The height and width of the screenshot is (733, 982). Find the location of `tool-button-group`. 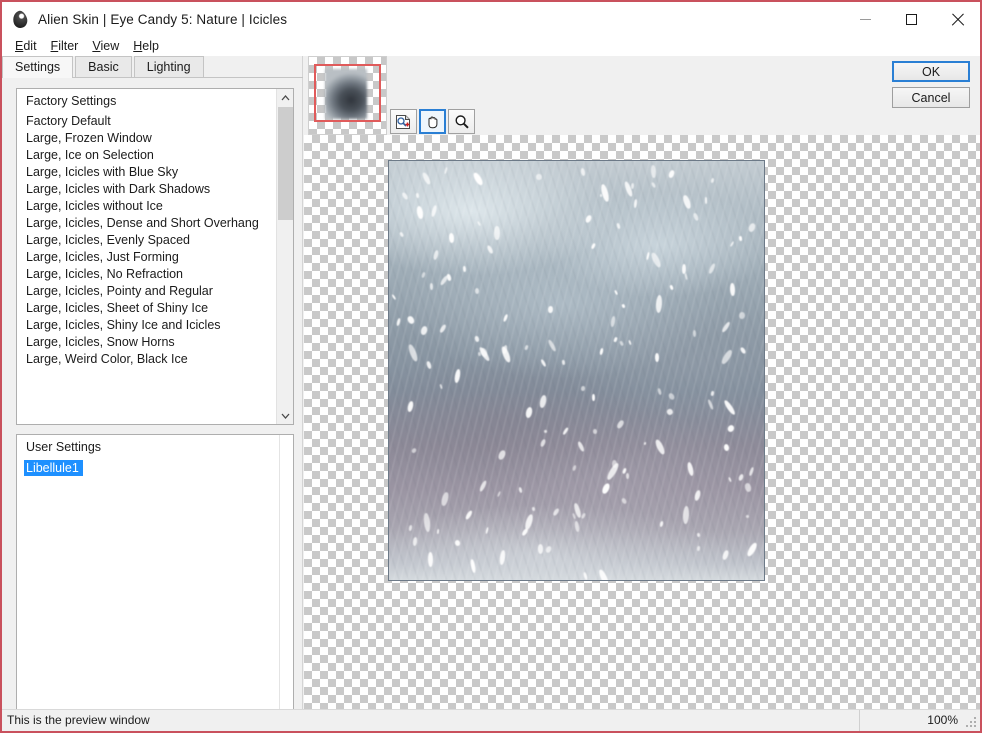

tool-button-group is located at coordinates (432, 121).